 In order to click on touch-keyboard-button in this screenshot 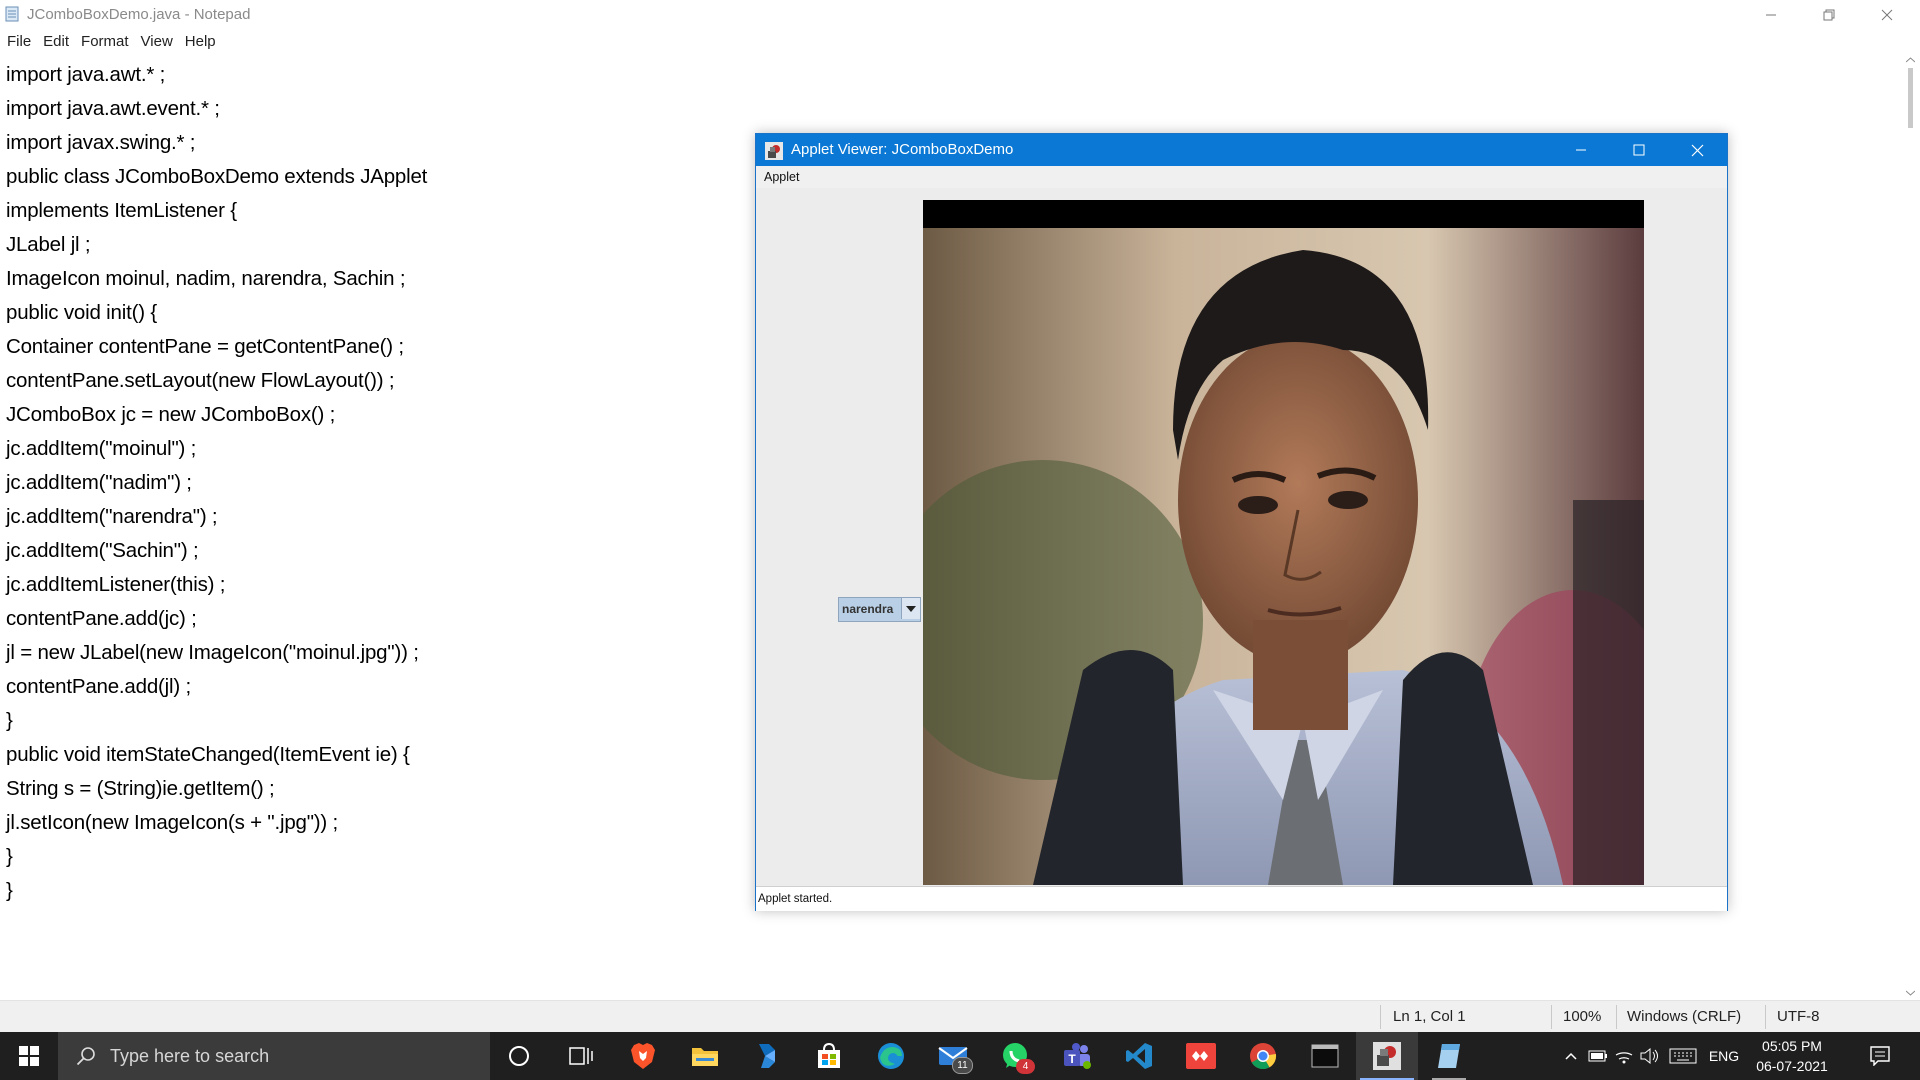, I will do `click(1683, 1056)`.